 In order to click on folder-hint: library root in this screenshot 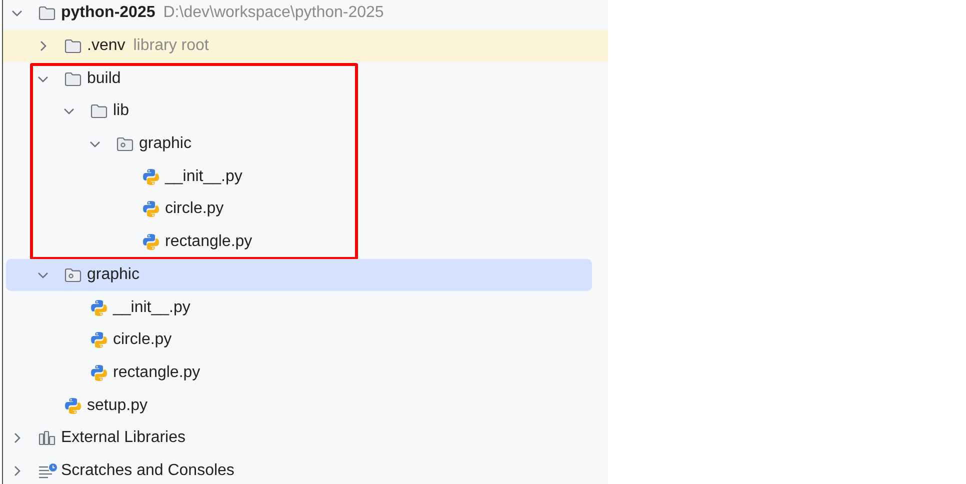, I will do `click(171, 46)`.